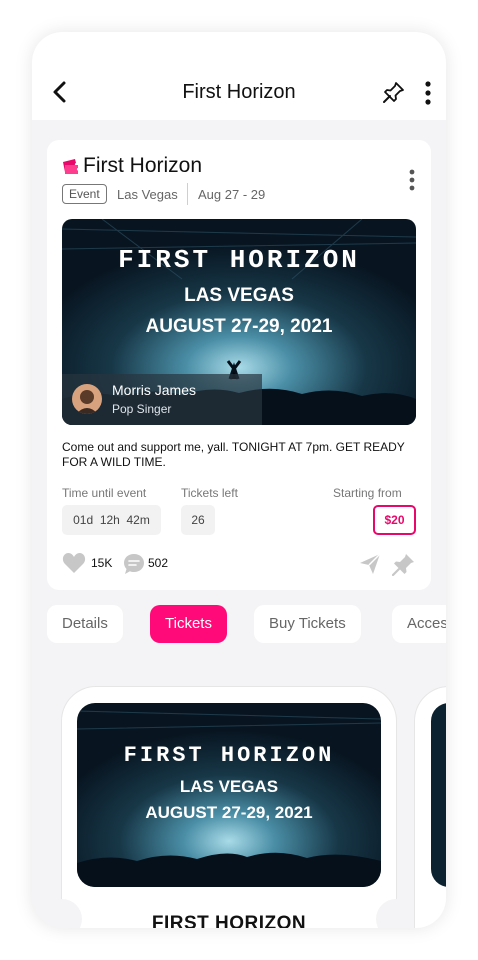  What do you see at coordinates (419, 624) in the screenshot?
I see `tab-access: Acces` at bounding box center [419, 624].